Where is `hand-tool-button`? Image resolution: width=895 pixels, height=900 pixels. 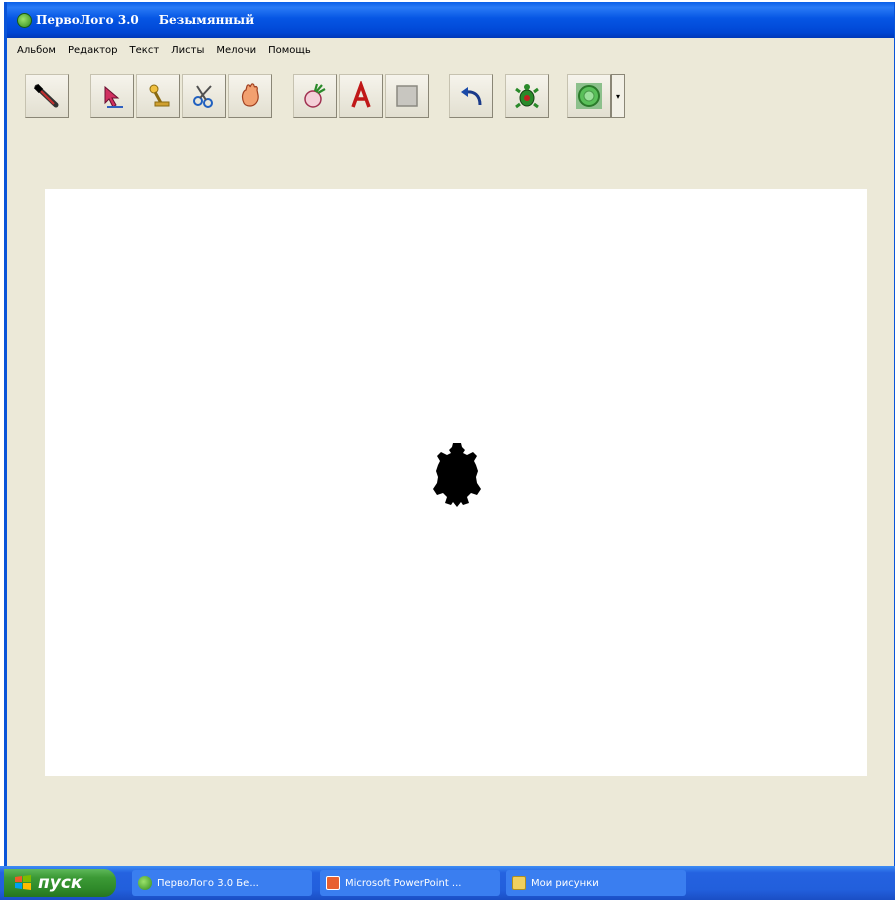 hand-tool-button is located at coordinates (250, 96).